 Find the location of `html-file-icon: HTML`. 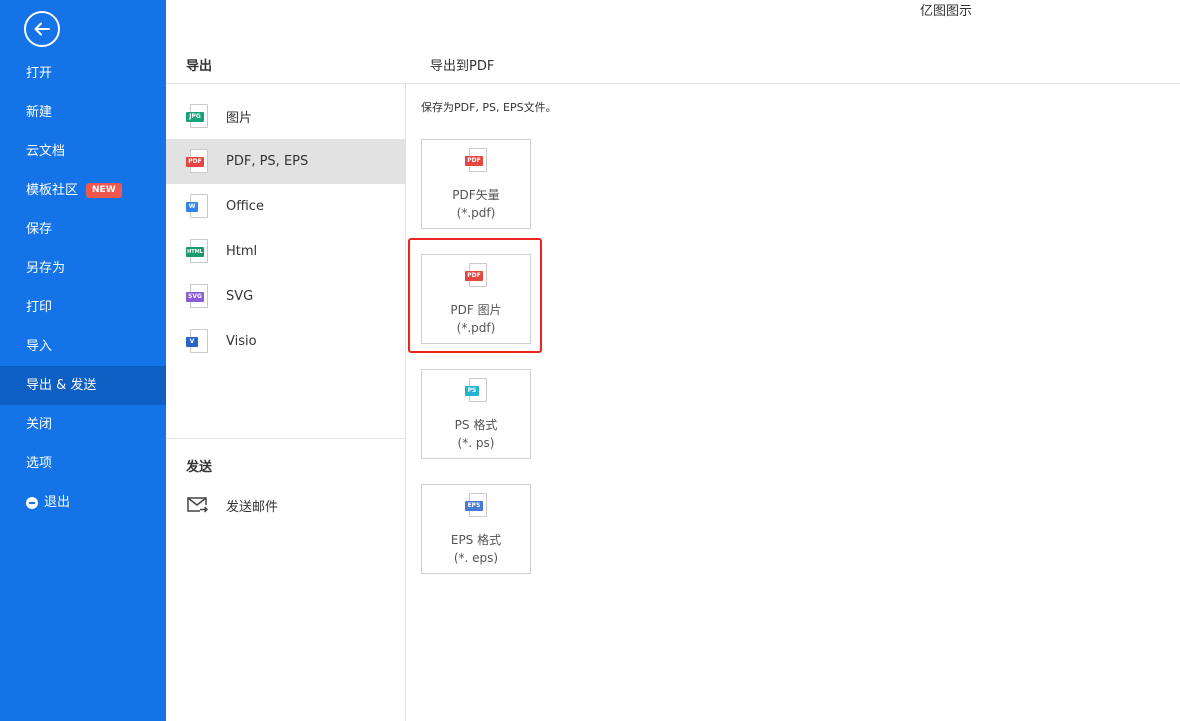

html-file-icon: HTML is located at coordinates (197, 251).